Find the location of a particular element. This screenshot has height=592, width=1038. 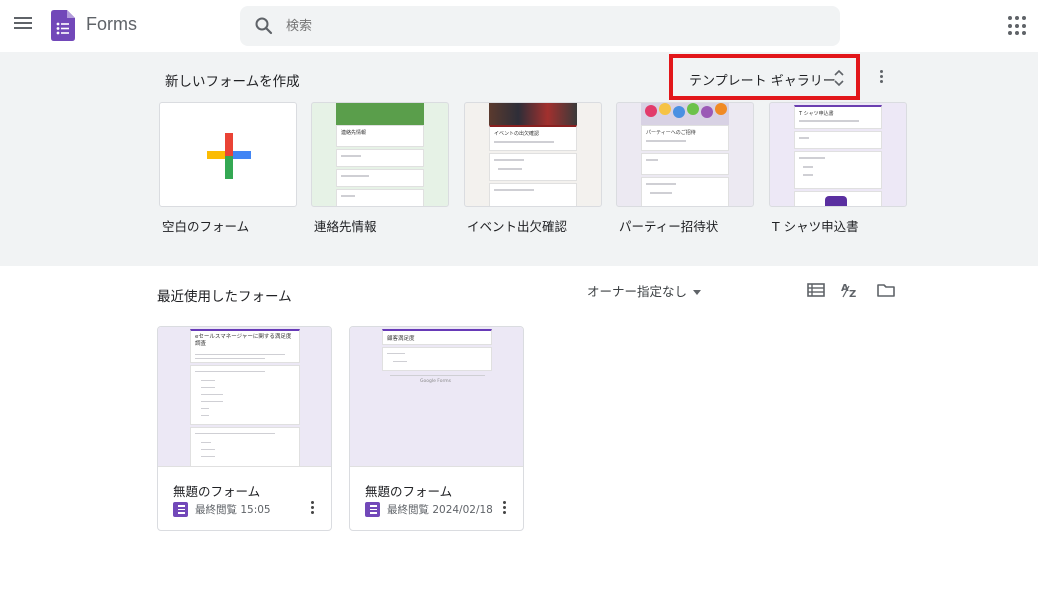

google-apps-icon is located at coordinates (1018, 26).